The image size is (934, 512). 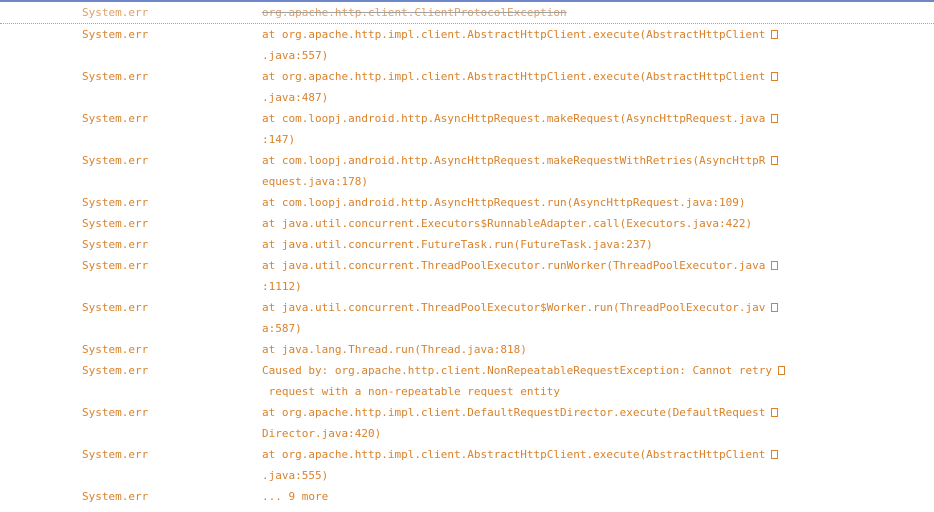 What do you see at coordinates (583, 349) in the screenshot?
I see `log-message-line: at java.lang.Thread.run(Thread.java:818)` at bounding box center [583, 349].